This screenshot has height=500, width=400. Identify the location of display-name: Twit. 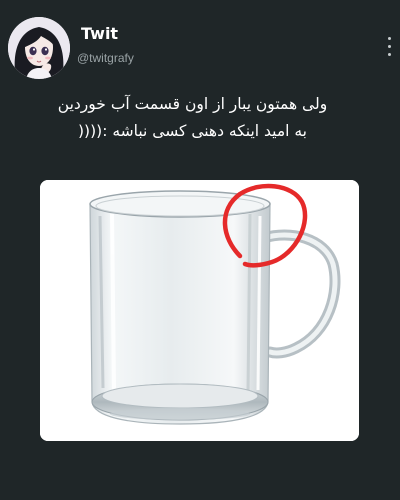
(99, 34).